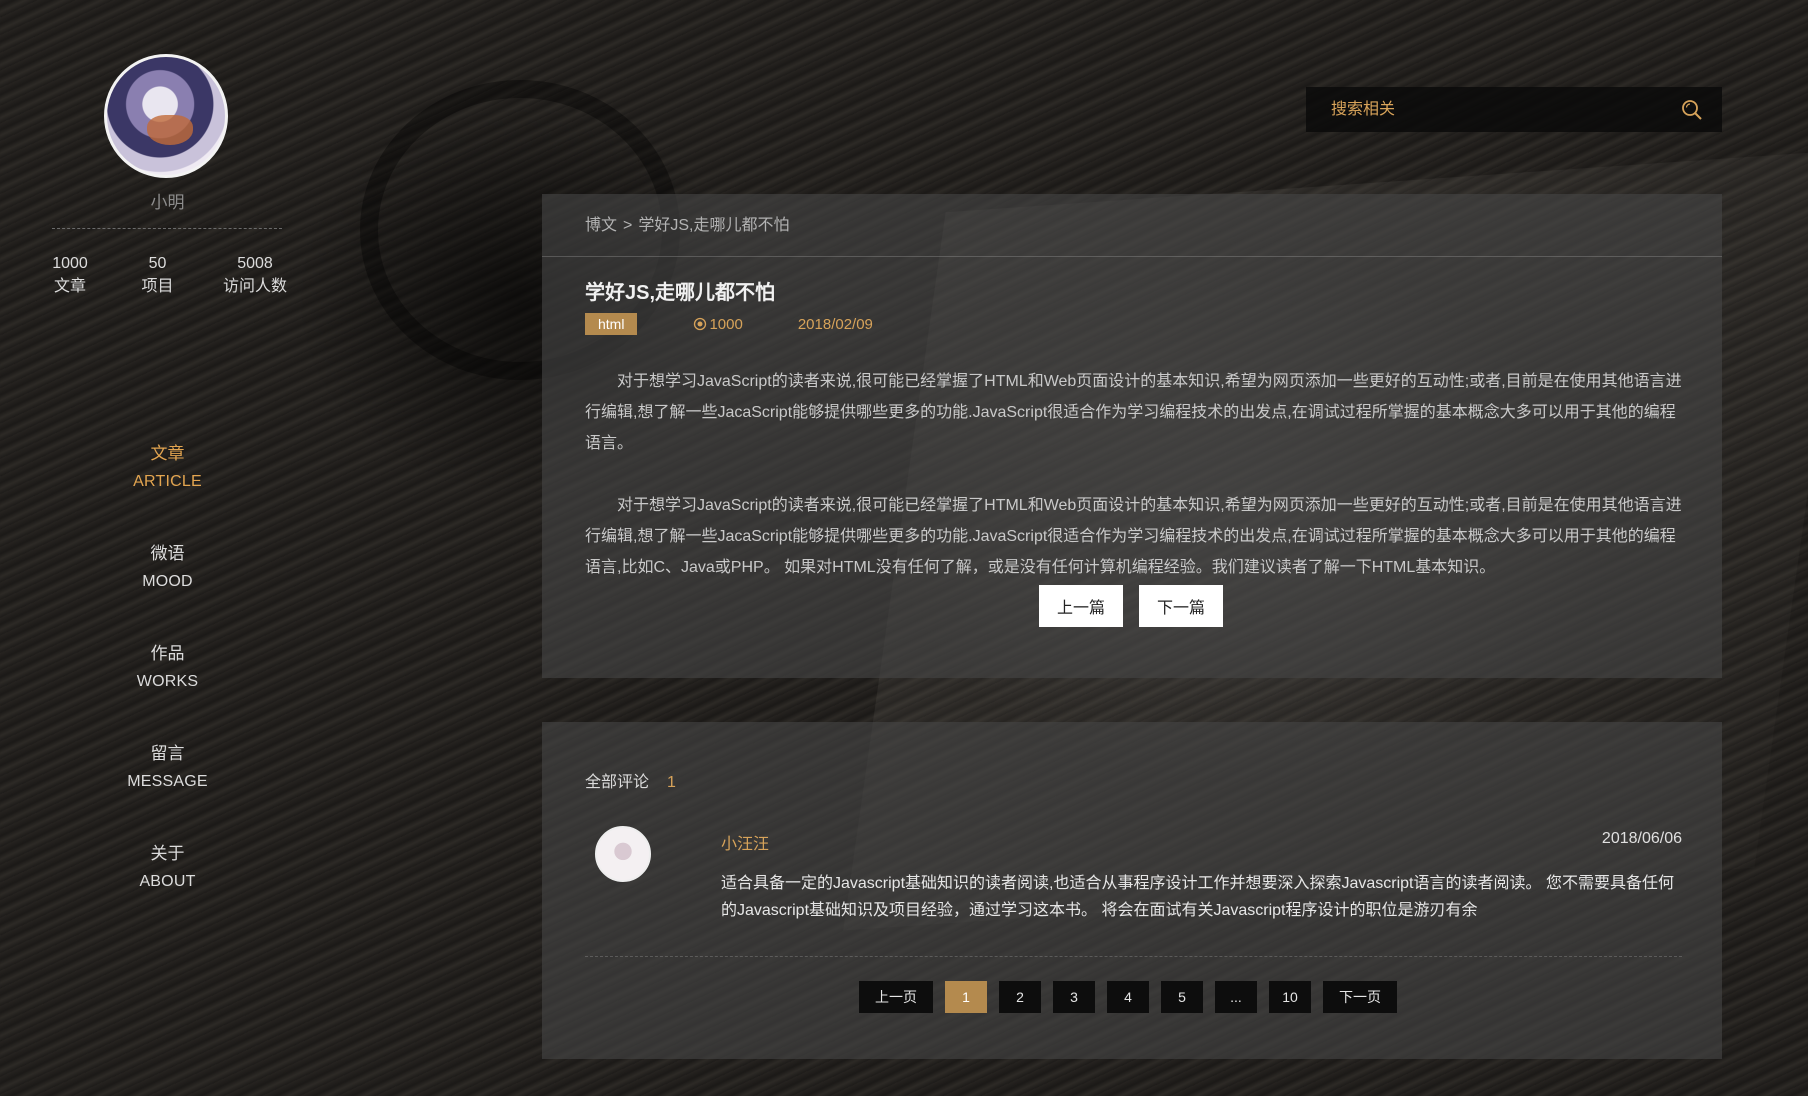 The image size is (1808, 1096). I want to click on stat-label: 文章, so click(69, 286).